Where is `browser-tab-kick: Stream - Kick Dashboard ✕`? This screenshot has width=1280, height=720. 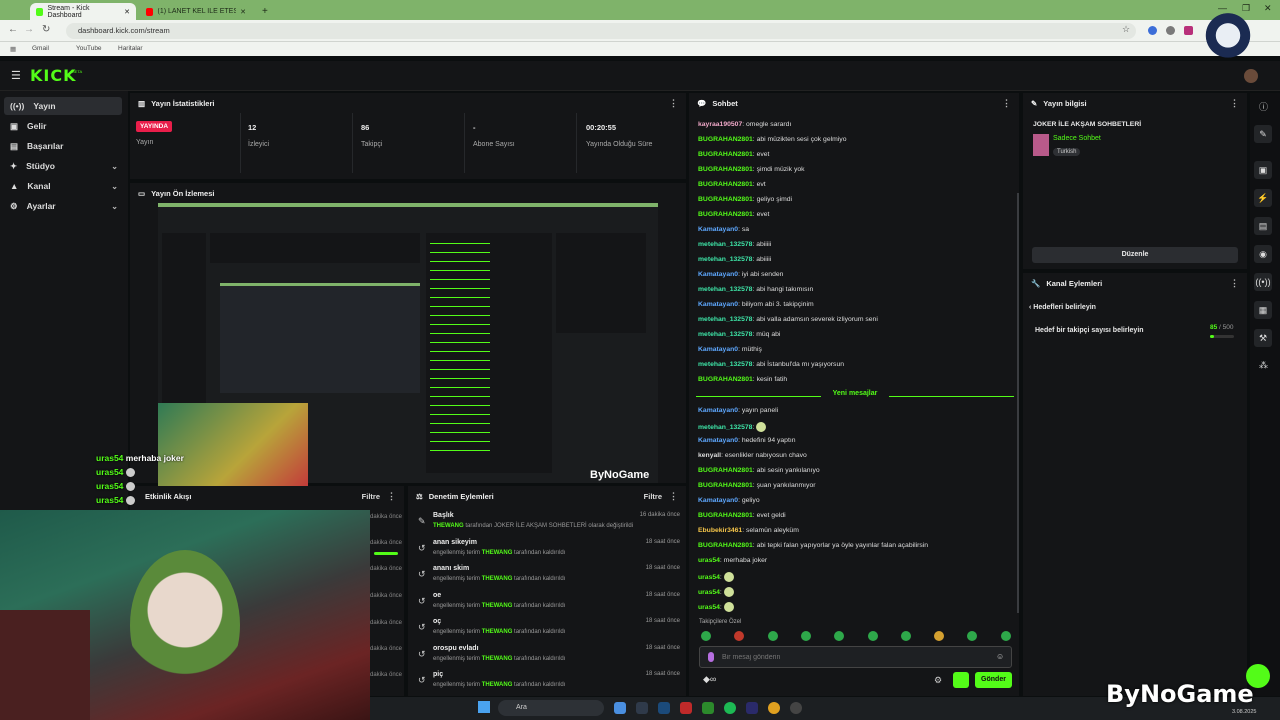
browser-tab-kick: Stream - Kick Dashboard ✕ is located at coordinates (83, 11).